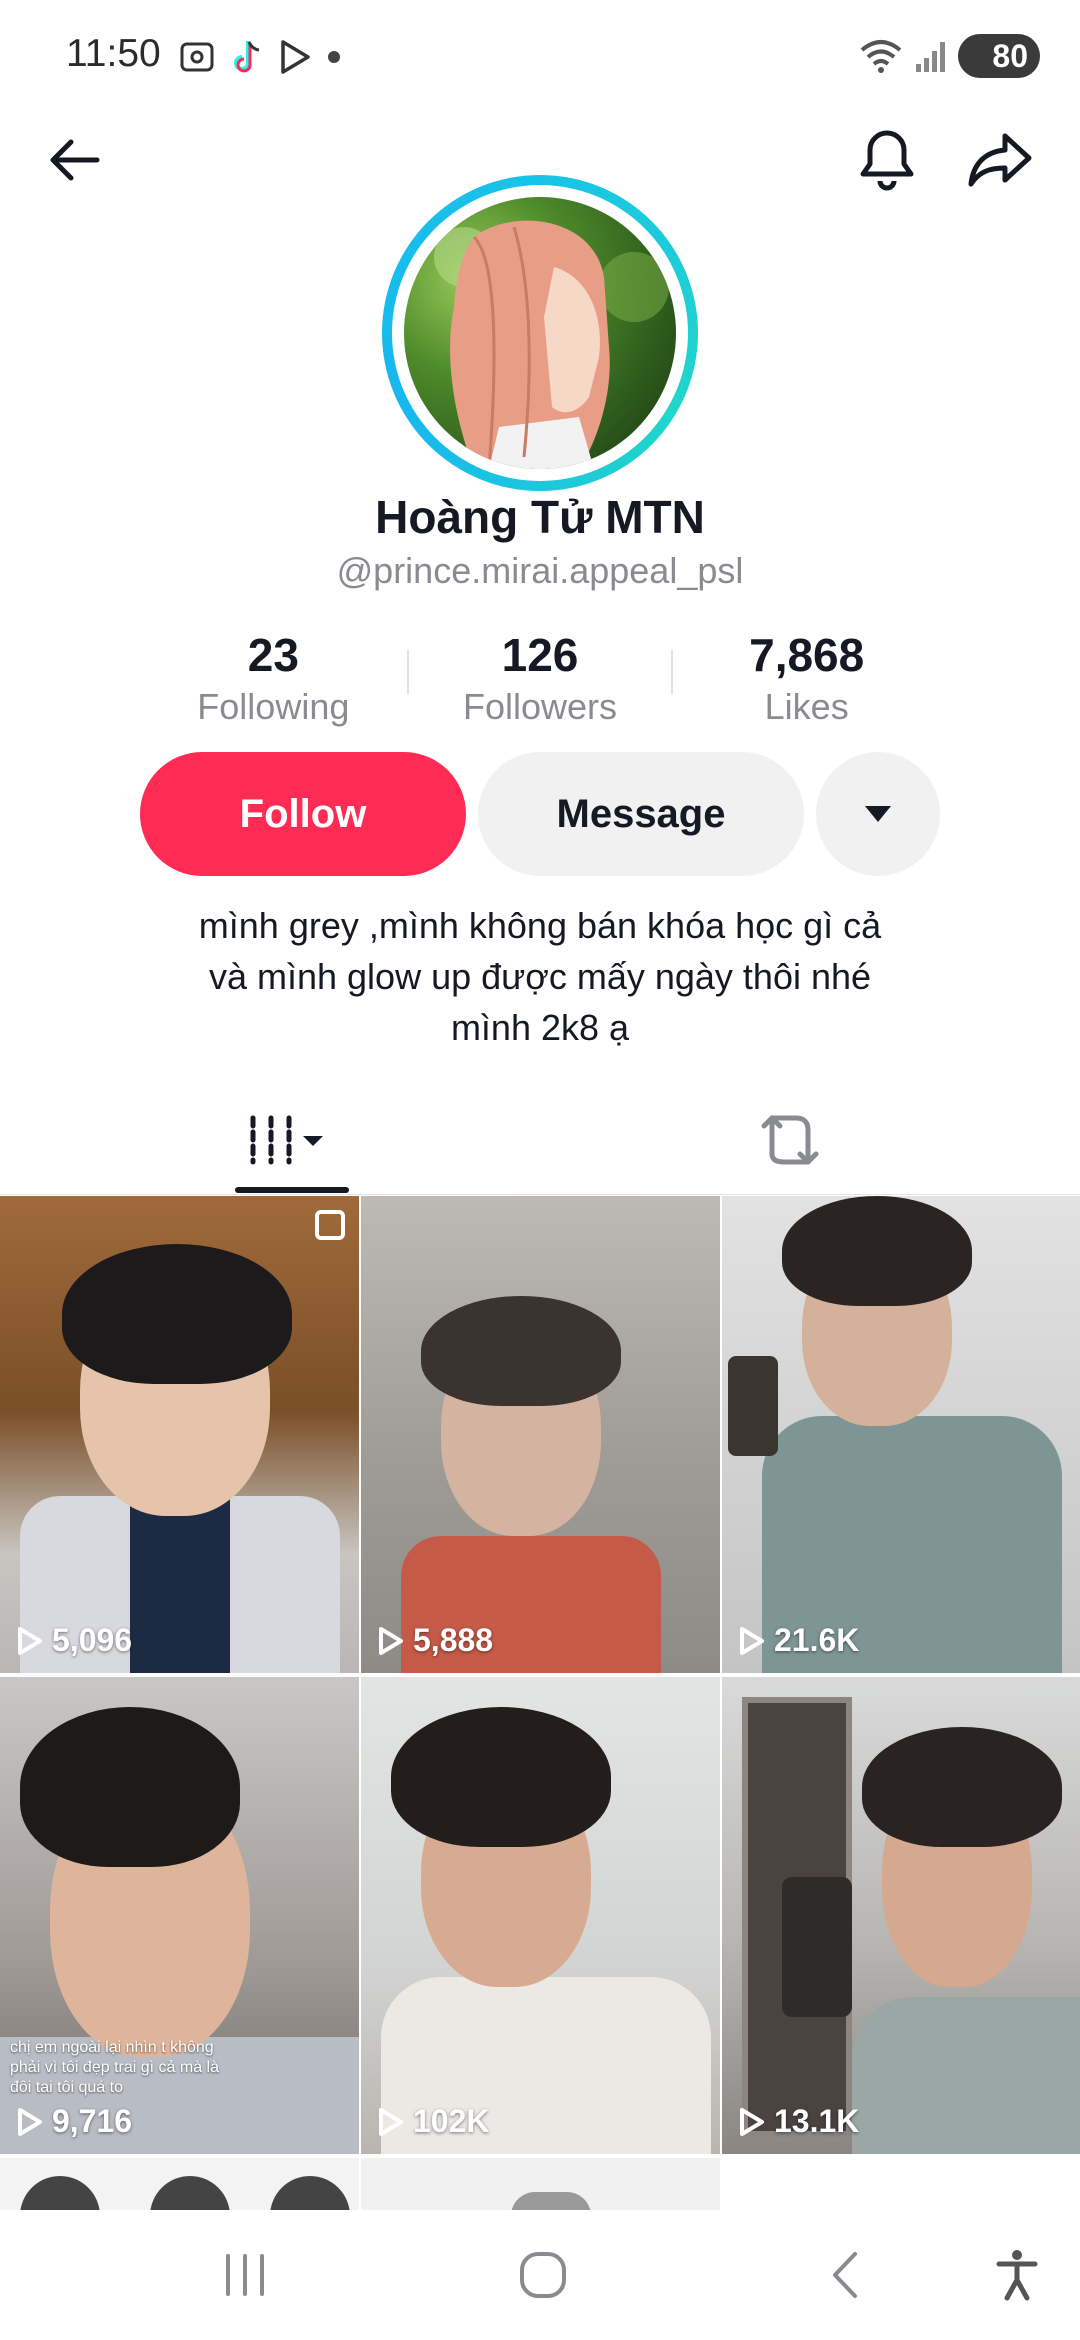 The image size is (1080, 2340). I want to click on accessibility-button, so click(1017, 2275).